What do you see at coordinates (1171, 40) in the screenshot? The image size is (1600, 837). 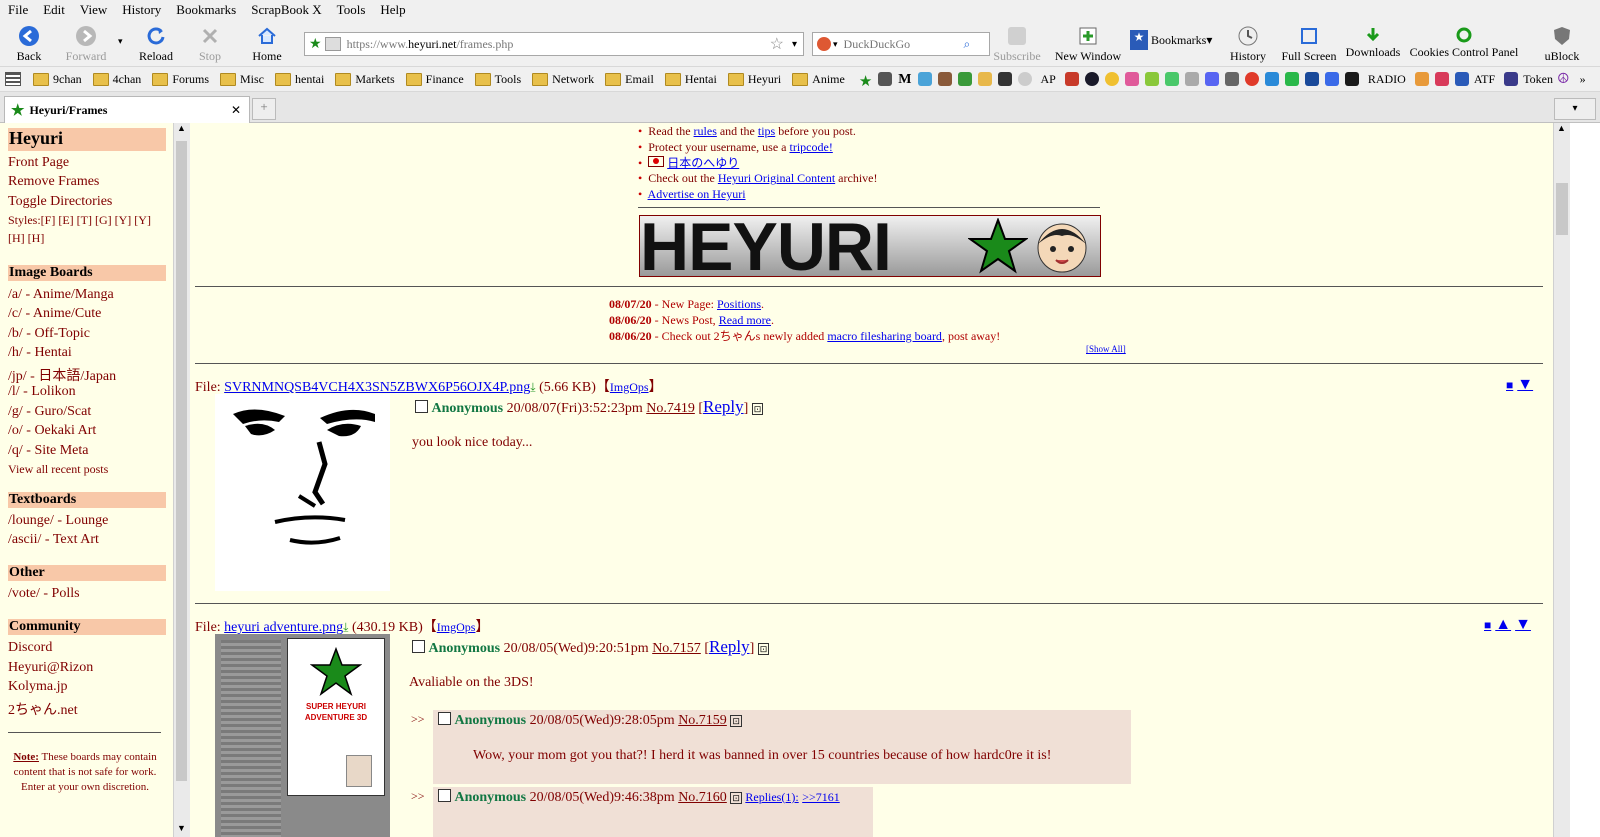 I see `bookmarks-button: ★ Bookmarks ▾` at bounding box center [1171, 40].